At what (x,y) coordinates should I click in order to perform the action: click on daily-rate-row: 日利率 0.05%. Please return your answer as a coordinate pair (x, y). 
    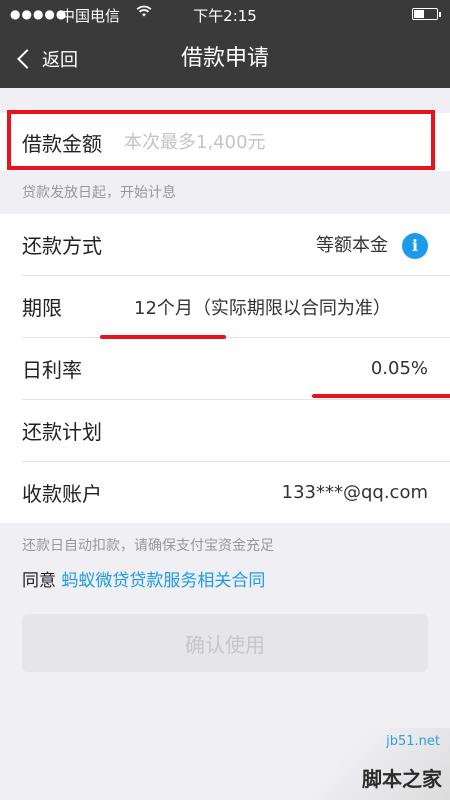
    Looking at the image, I should click on (236, 369).